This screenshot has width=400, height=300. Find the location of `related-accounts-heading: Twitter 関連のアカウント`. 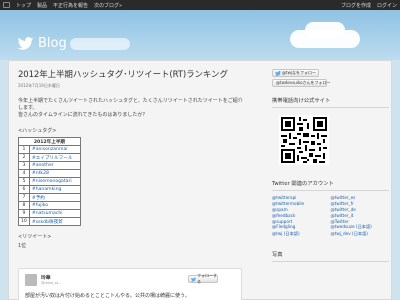

related-accounts-heading: Twitter 関連のアカウント is located at coordinates (303, 184).